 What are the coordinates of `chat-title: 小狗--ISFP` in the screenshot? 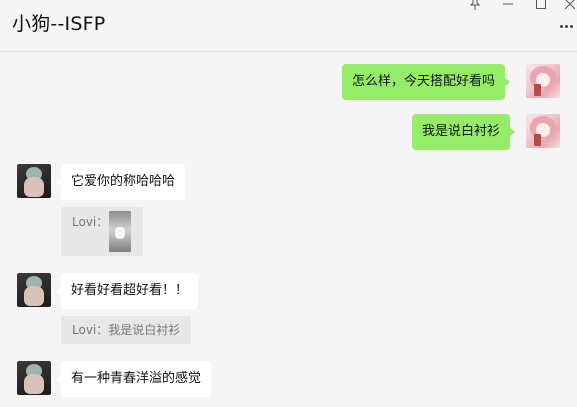 It's located at (59, 24).